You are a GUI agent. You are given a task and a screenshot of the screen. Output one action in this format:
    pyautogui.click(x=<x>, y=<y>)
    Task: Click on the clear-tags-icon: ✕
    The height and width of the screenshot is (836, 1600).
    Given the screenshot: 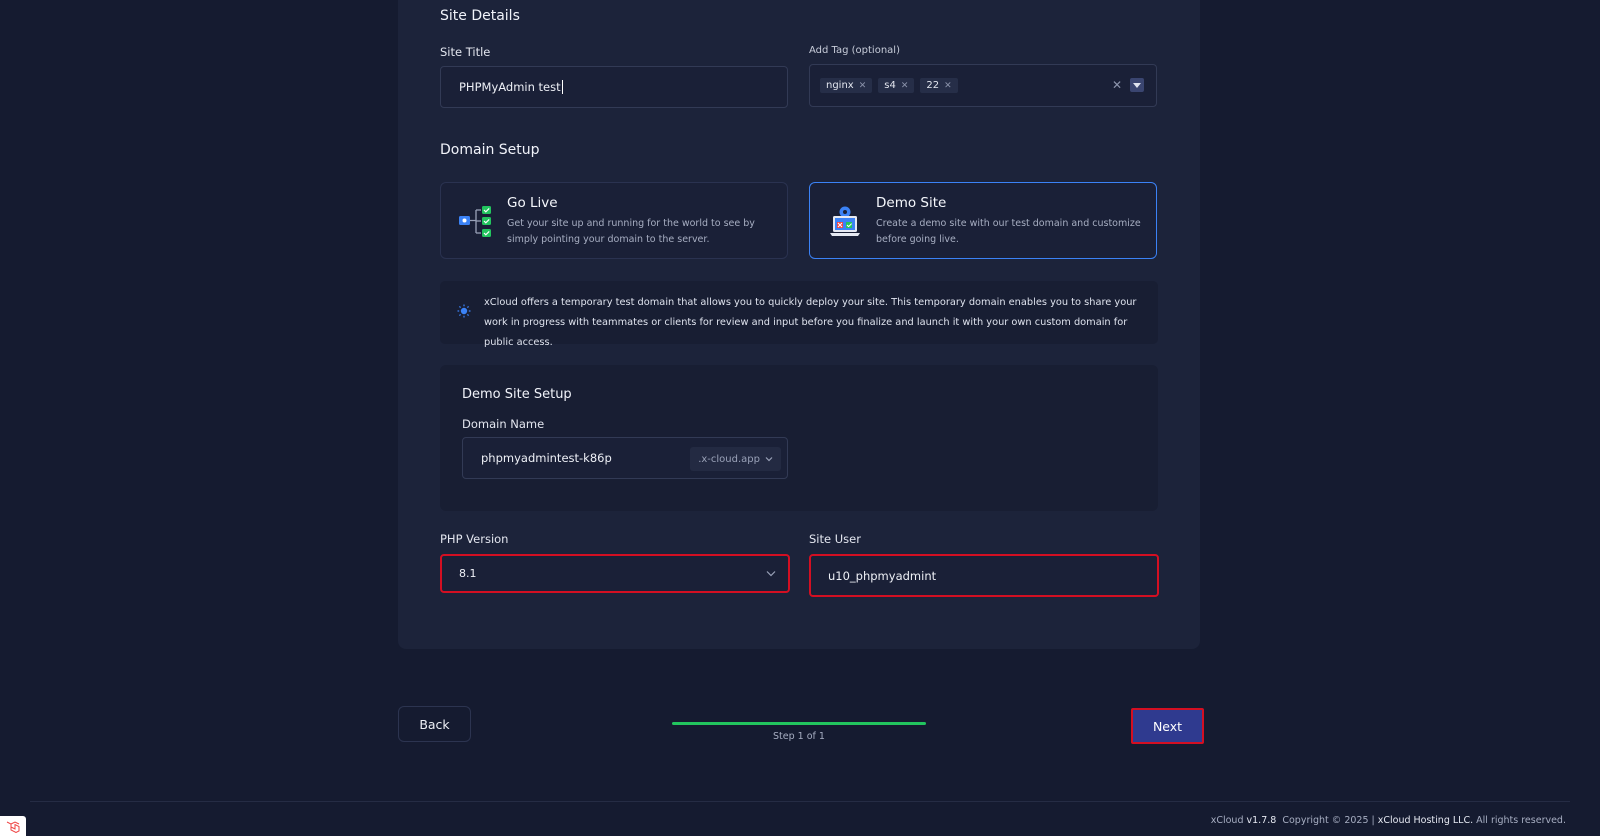 What is the action you would take?
    pyautogui.click(x=1117, y=85)
    